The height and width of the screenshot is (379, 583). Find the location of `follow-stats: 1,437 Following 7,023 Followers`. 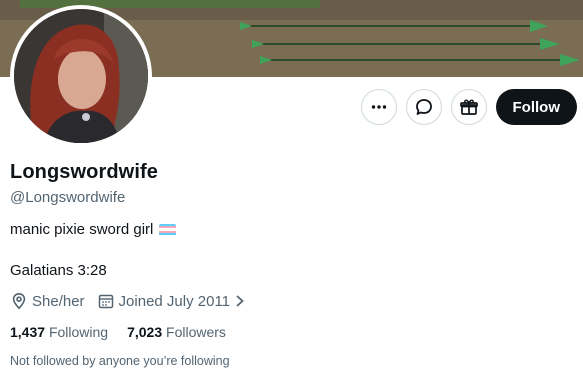

follow-stats: 1,437 Following 7,023 Followers is located at coordinates (127, 332).